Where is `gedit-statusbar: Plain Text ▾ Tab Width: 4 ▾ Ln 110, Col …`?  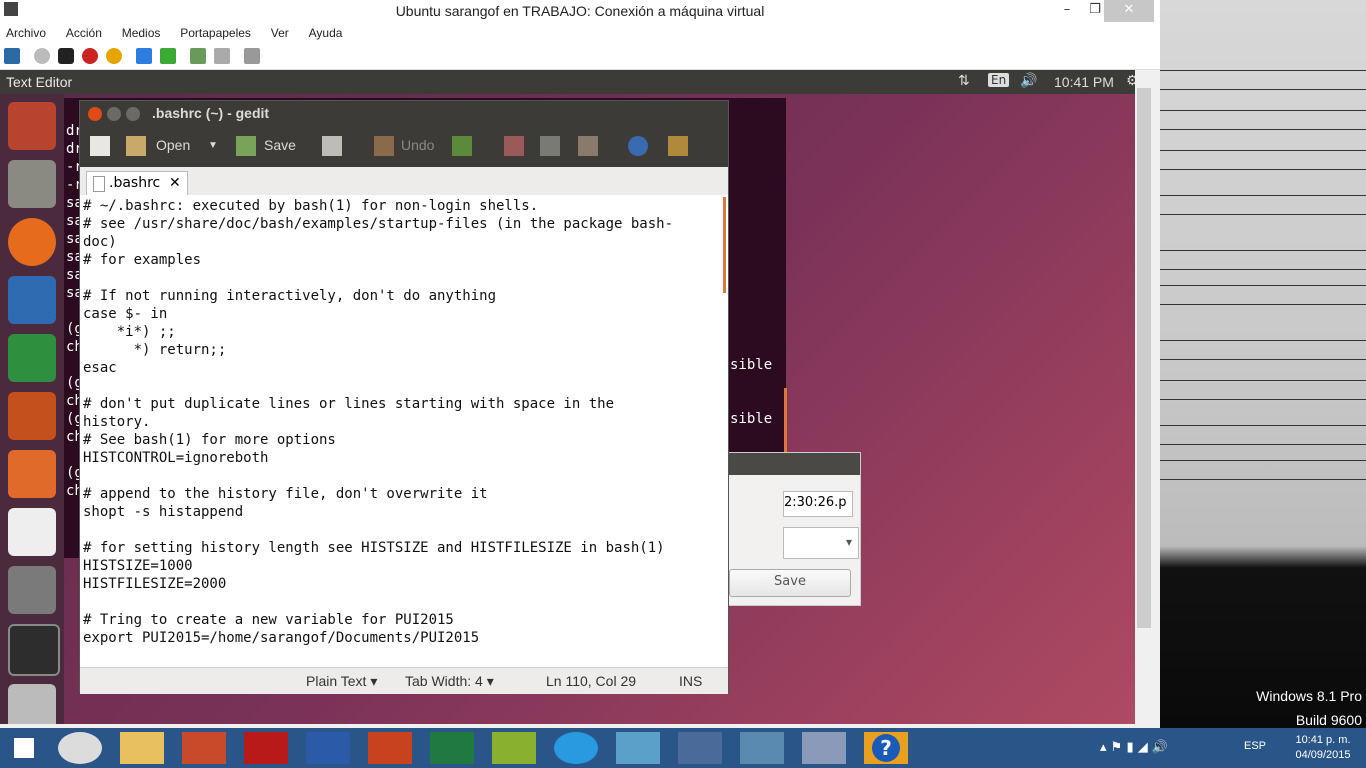
gedit-statusbar: Plain Text ▾ Tab Width: 4 ▾ Ln 110, Col … is located at coordinates (404, 680).